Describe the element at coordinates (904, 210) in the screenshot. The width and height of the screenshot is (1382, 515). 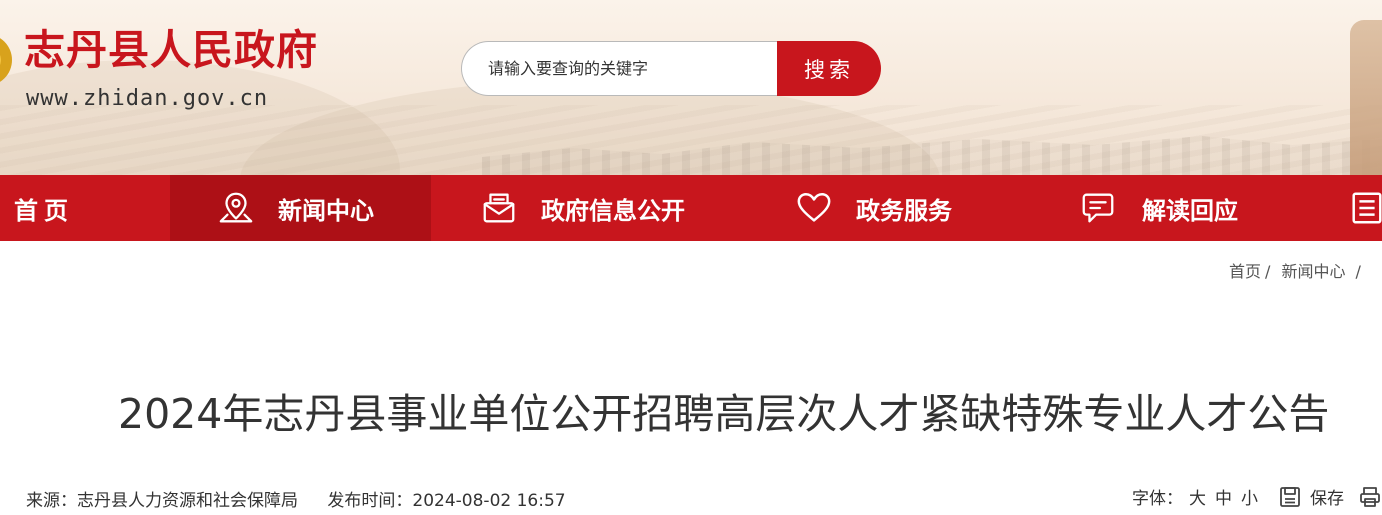
I see `nav-item-label: 政务服务` at that location.